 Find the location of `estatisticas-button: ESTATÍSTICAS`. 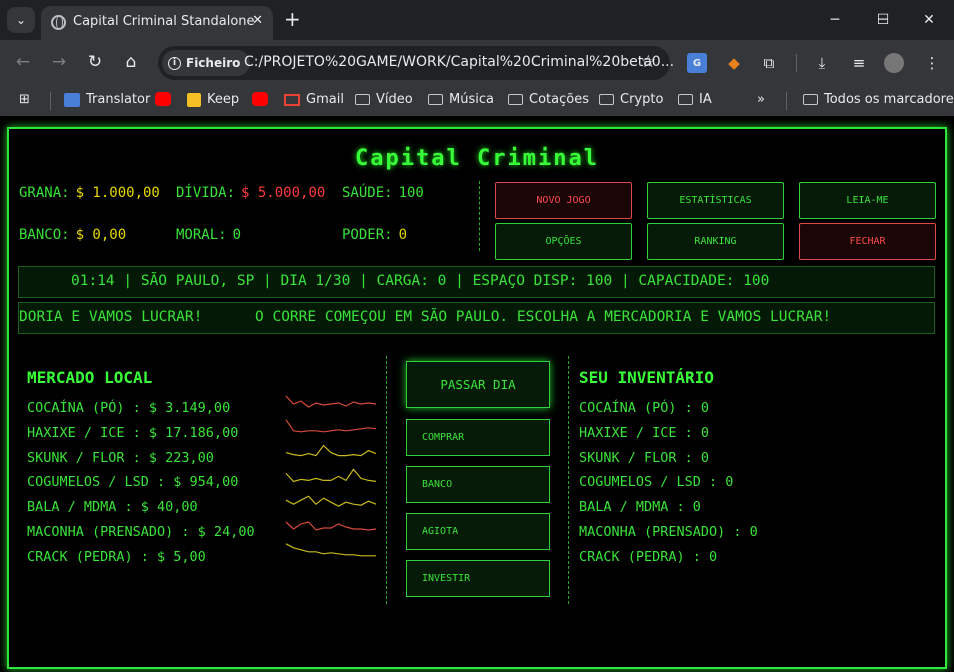

estatisticas-button: ESTATÍSTICAS is located at coordinates (715, 200).